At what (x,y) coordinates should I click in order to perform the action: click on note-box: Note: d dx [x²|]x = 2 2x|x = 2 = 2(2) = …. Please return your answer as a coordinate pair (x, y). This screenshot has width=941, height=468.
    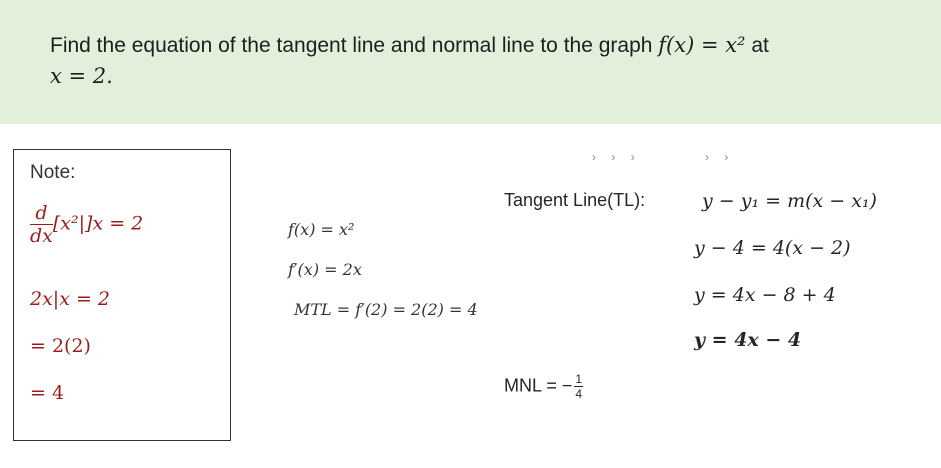
    Looking at the image, I should click on (122, 295).